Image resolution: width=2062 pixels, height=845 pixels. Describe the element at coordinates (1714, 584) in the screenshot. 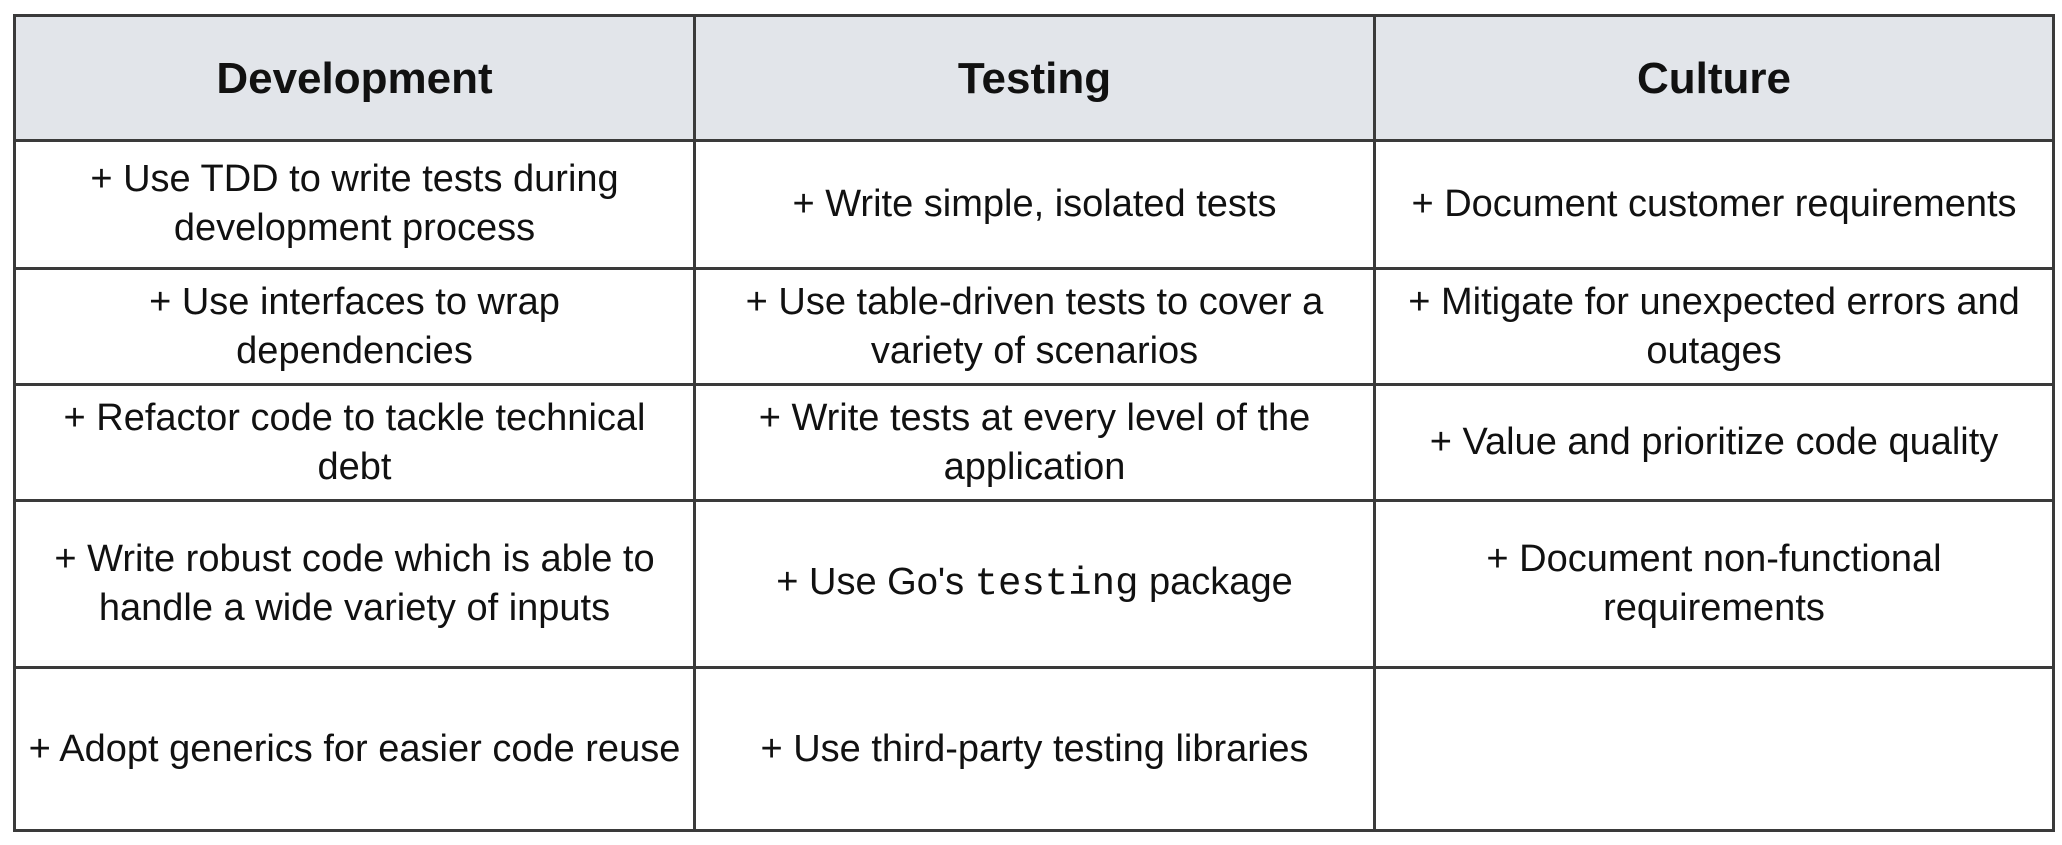

I see `culture-cell: + Document non-functional requirements` at that location.